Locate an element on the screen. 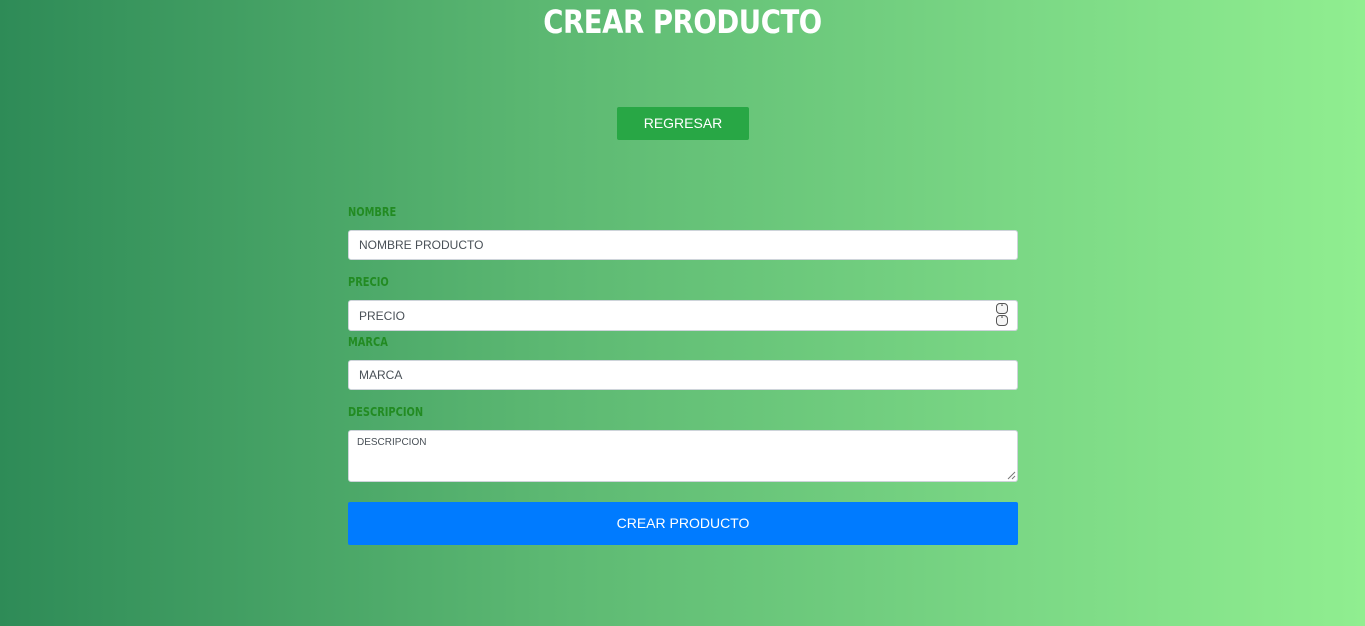  descripcion-label: DESCRIPCION is located at coordinates (386, 412).